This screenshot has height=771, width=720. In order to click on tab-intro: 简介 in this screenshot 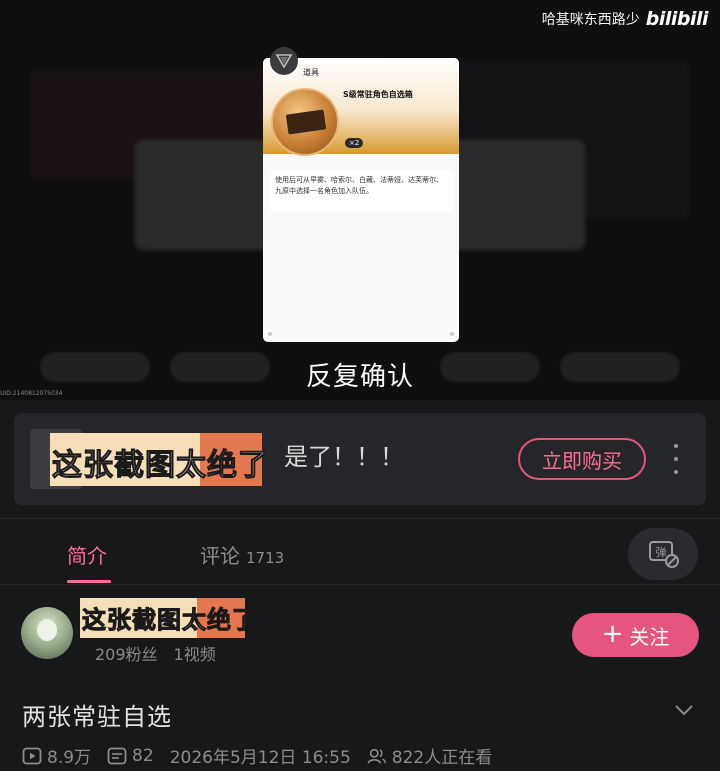, I will do `click(87, 554)`.